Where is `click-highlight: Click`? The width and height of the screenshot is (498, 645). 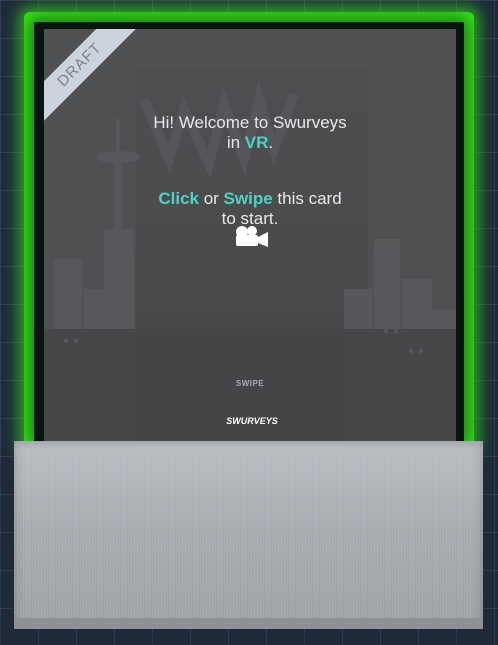
click-highlight: Click is located at coordinates (178, 198).